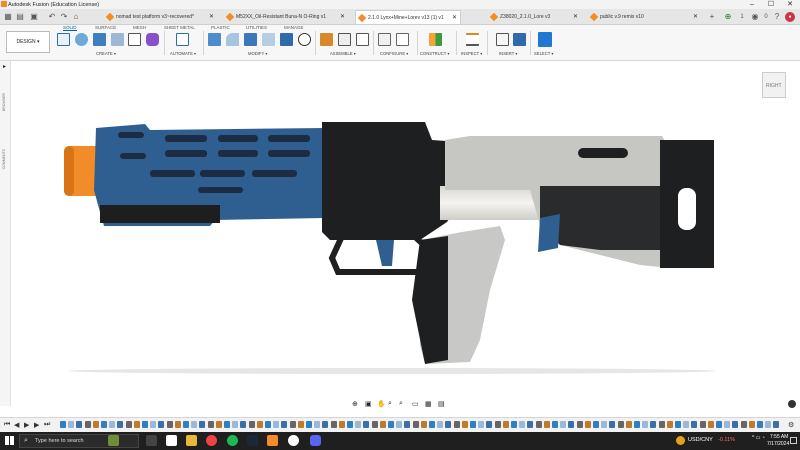  Describe the element at coordinates (268, 39) in the screenshot. I see `shell-icon` at that location.